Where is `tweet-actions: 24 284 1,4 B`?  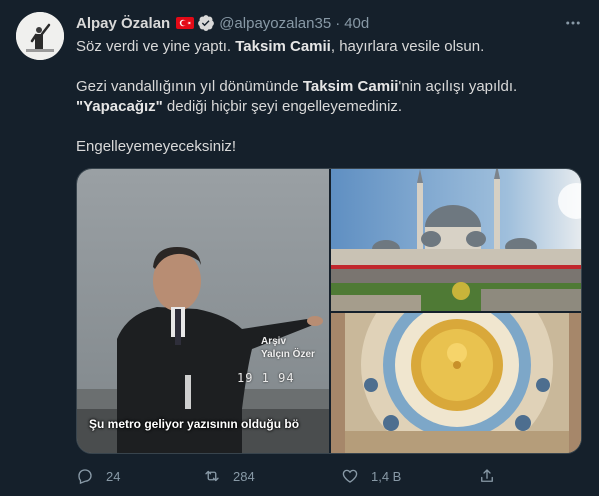
tweet-actions: 24 284 1,4 B is located at coordinates (296, 476).